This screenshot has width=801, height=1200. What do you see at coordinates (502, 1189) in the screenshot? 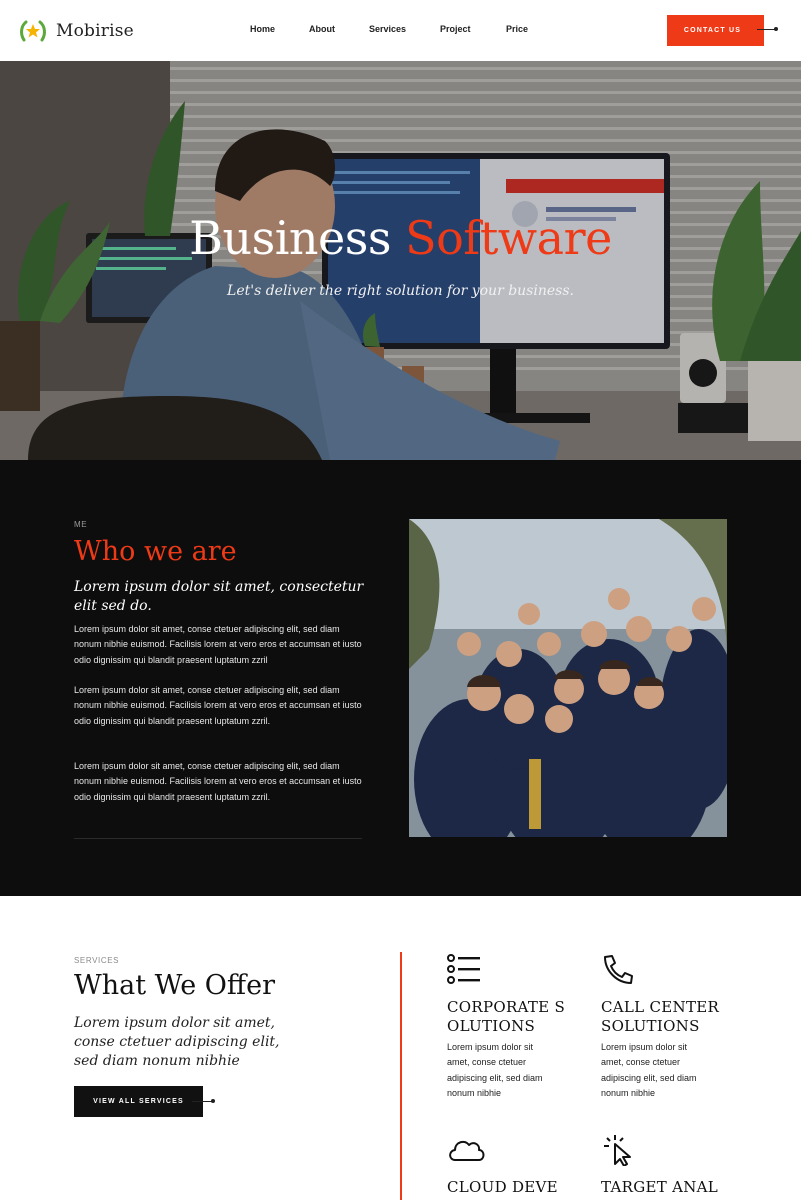
I see `service-card-title: CLOUD DEVELOPMENT` at bounding box center [502, 1189].